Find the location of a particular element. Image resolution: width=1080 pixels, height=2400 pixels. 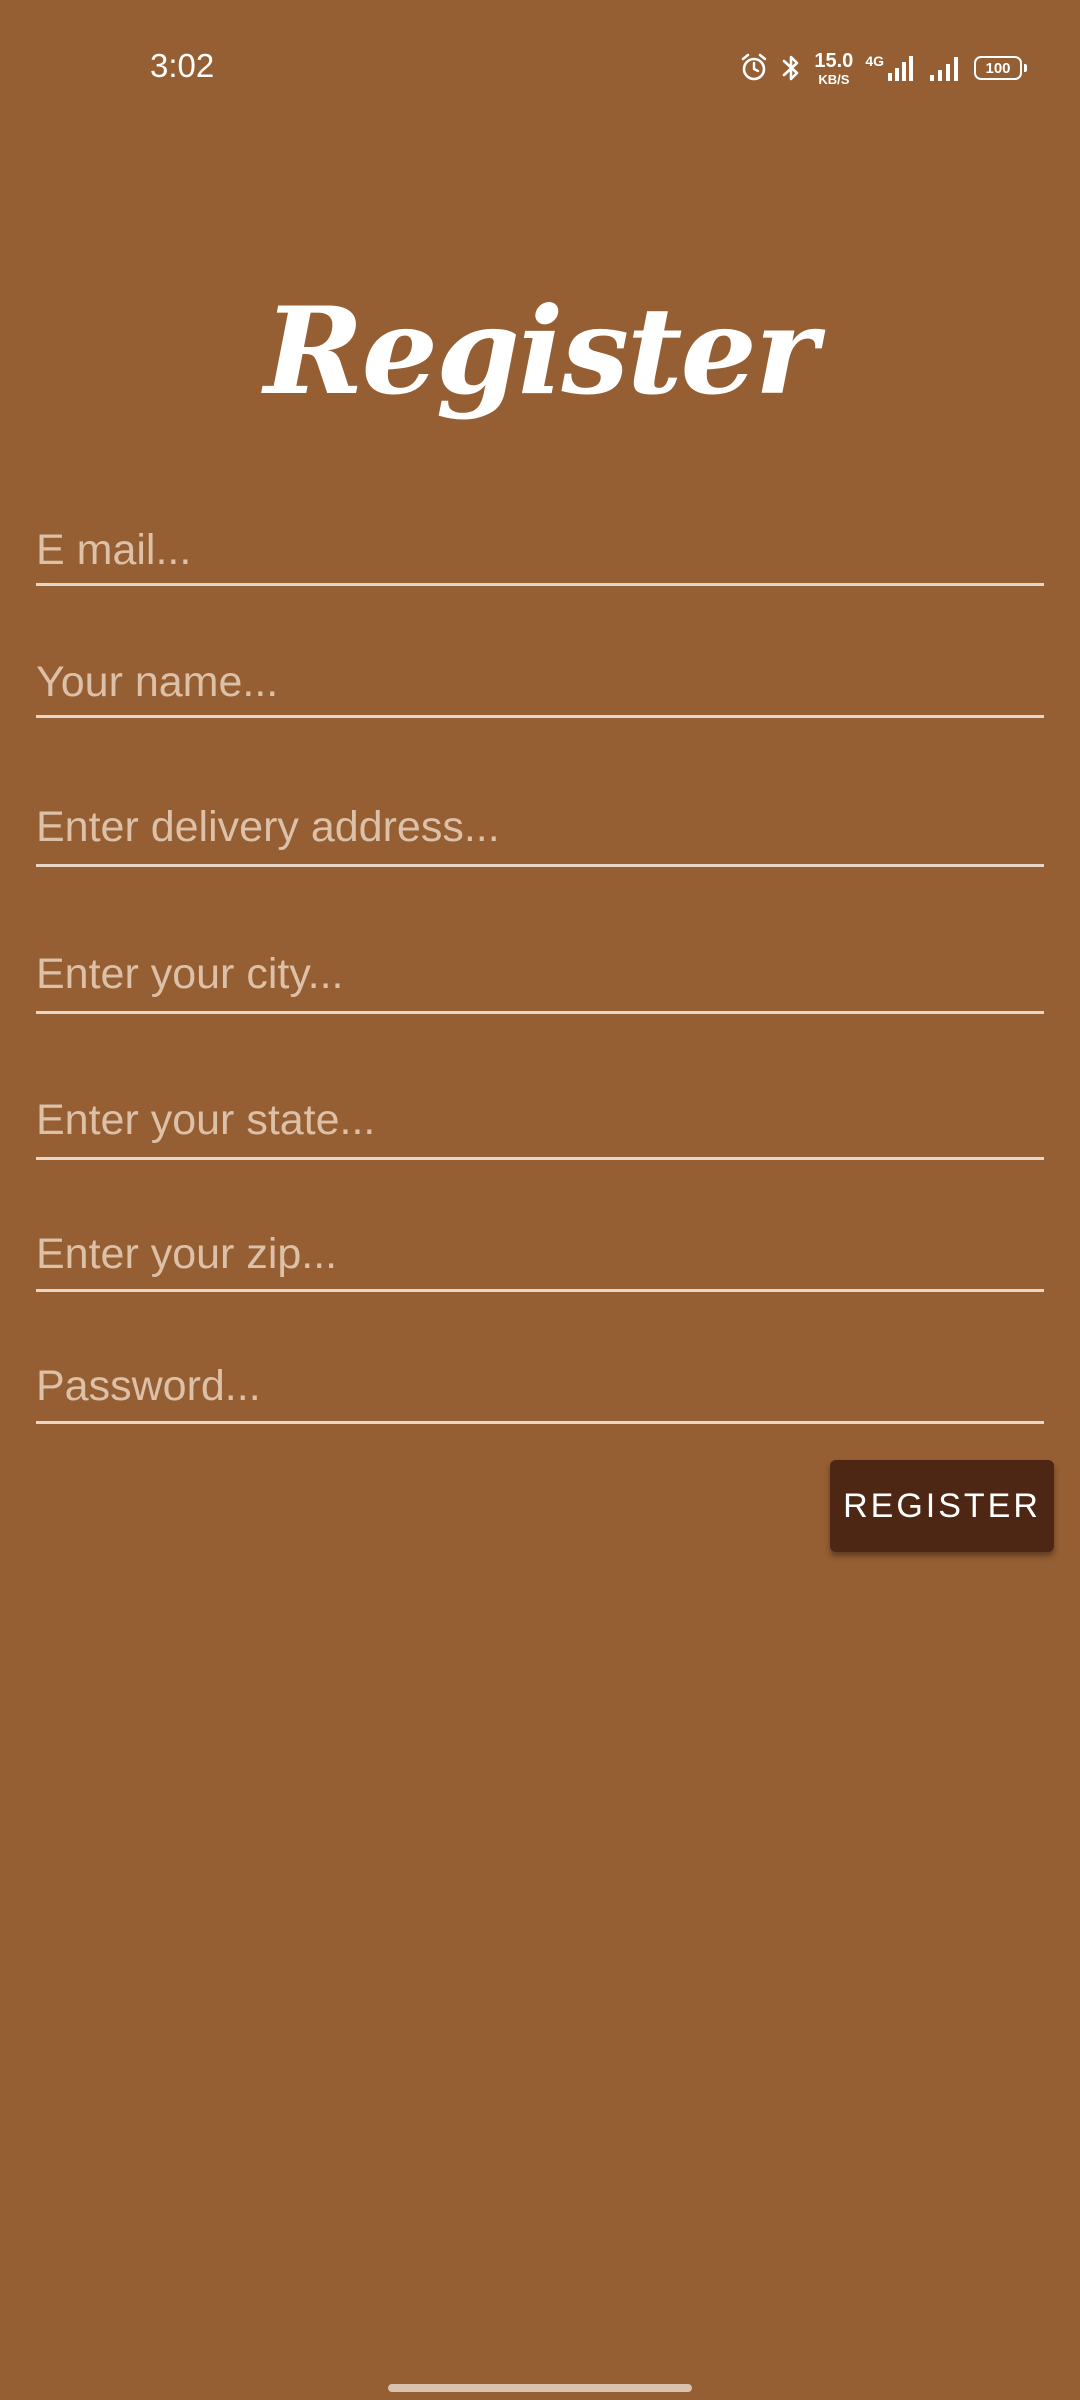

signal-4g-icon: 4G is located at coordinates (890, 68).